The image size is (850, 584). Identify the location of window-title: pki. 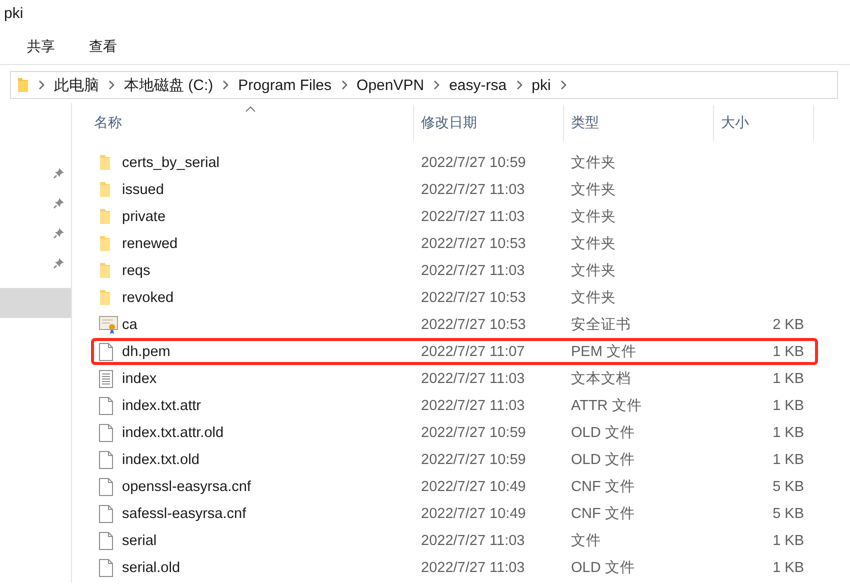
(14, 13).